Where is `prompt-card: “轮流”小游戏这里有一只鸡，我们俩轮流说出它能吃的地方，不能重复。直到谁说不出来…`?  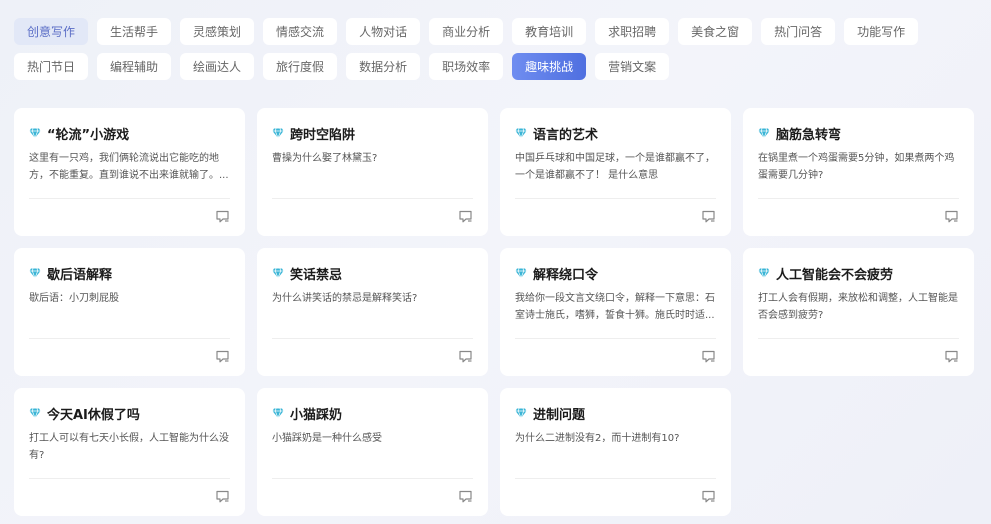
prompt-card: “轮流”小游戏这里有一只鸡，我们俩轮流说出它能吃的地方，不能重复。直到谁说不出来… is located at coordinates (129, 172).